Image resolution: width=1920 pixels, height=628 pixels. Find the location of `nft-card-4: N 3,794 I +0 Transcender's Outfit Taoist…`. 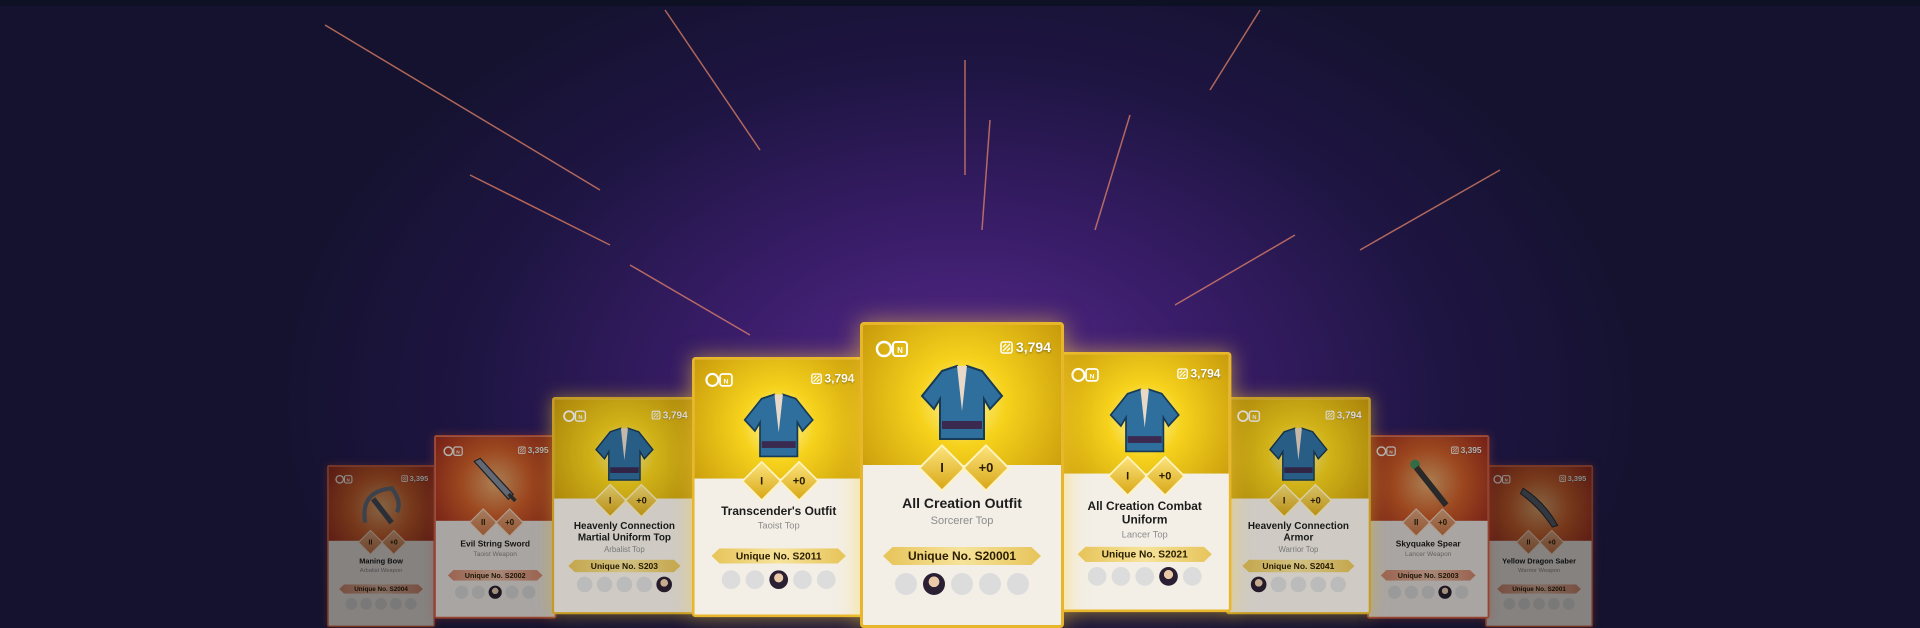

nft-card-4: N 3,794 I +0 Transcender's Outfit Taoist… is located at coordinates (779, 487).